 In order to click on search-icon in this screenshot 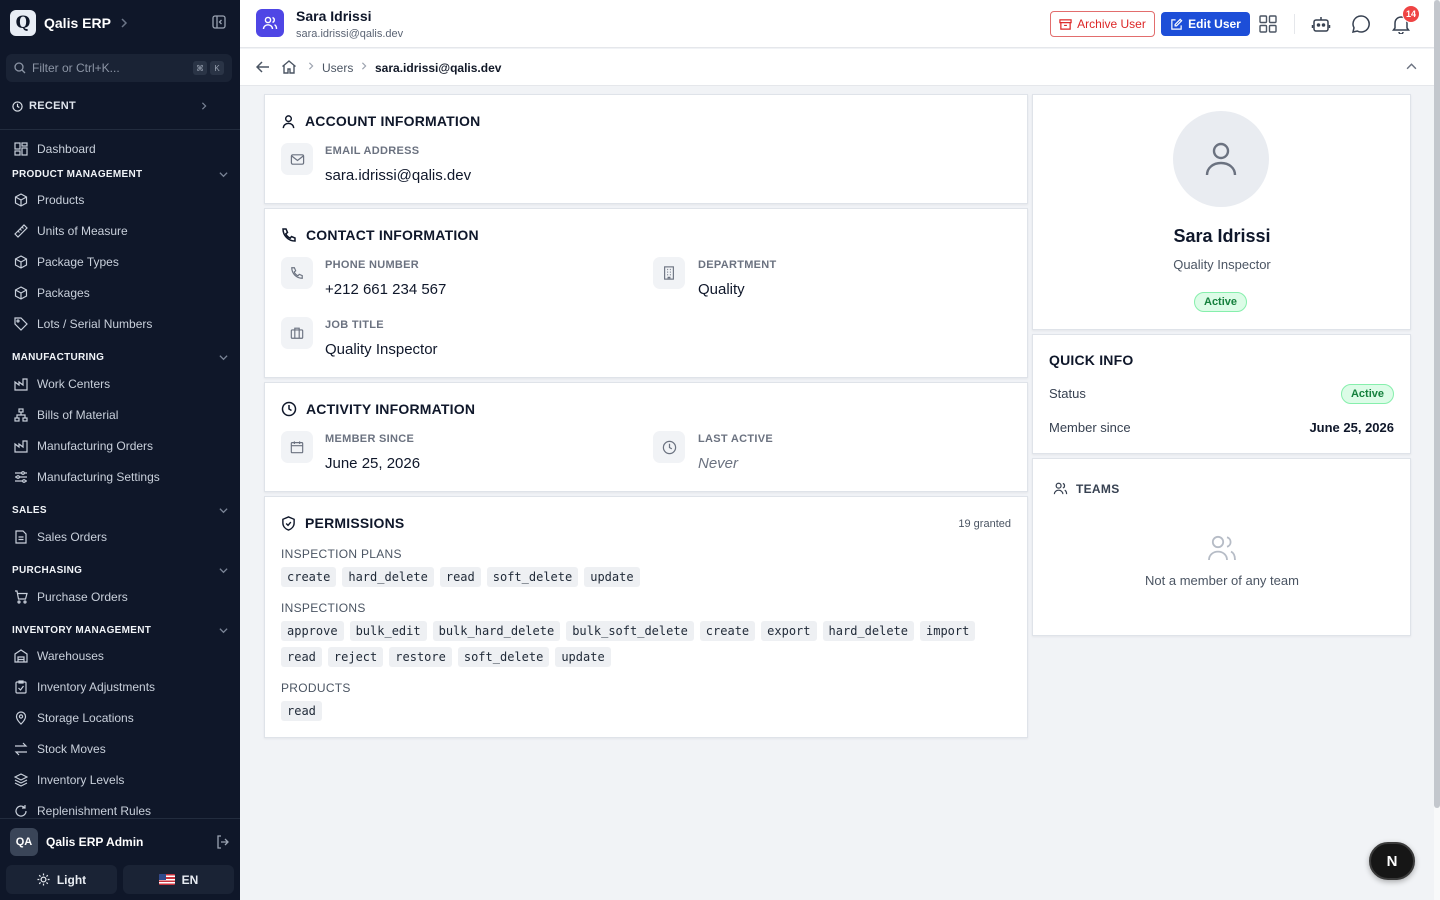, I will do `click(20, 68)`.